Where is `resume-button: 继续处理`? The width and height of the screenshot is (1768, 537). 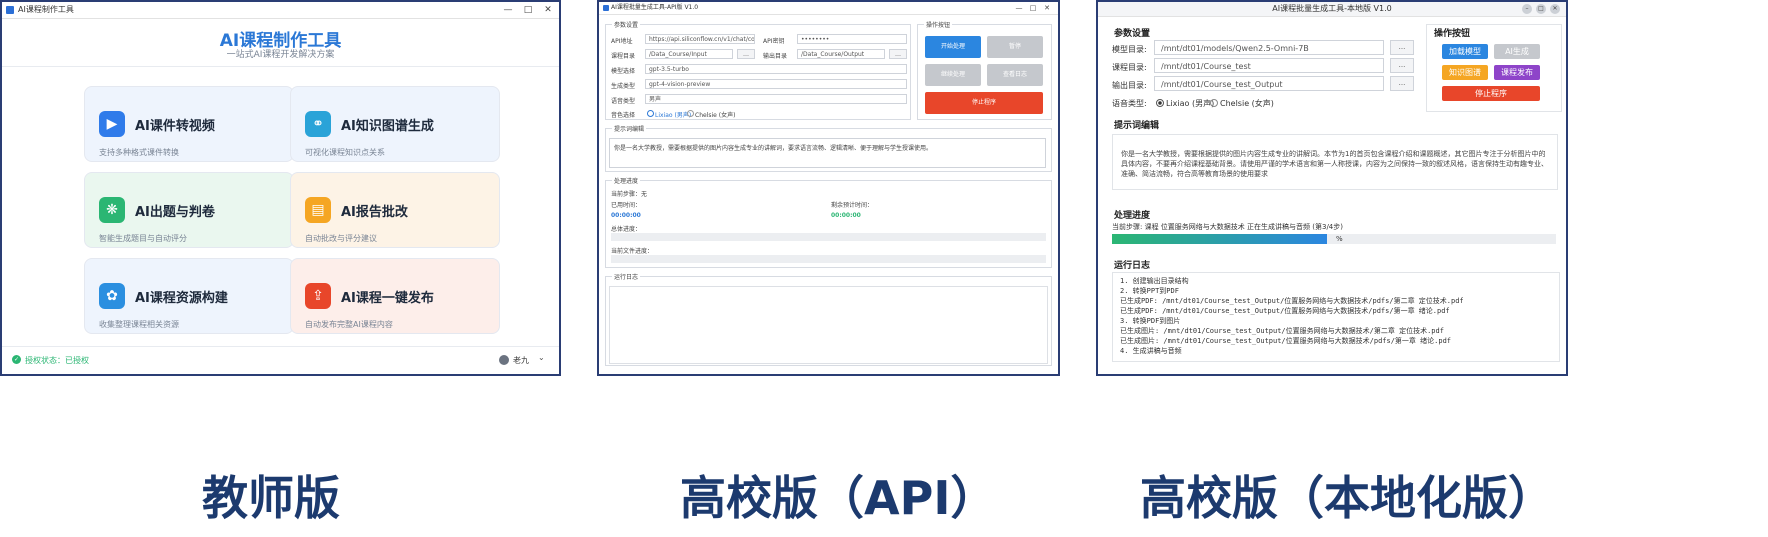
resume-button: 继续处理 is located at coordinates (953, 75).